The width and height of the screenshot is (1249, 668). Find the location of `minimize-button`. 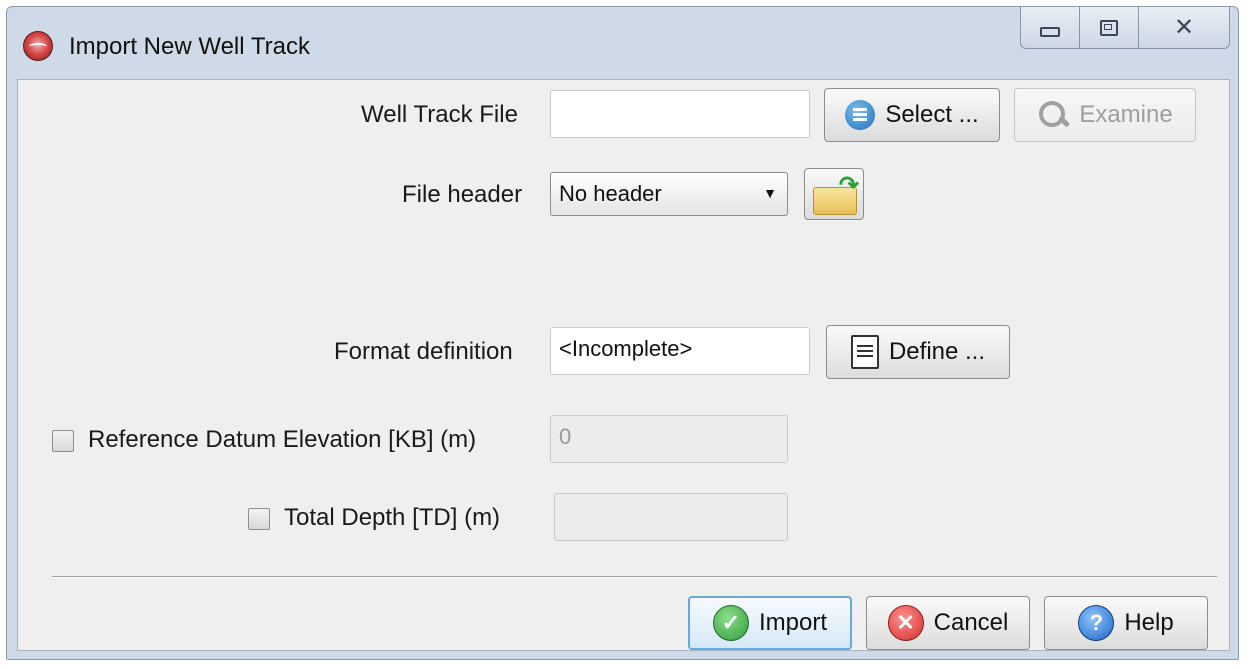

minimize-button is located at coordinates (1050, 28).